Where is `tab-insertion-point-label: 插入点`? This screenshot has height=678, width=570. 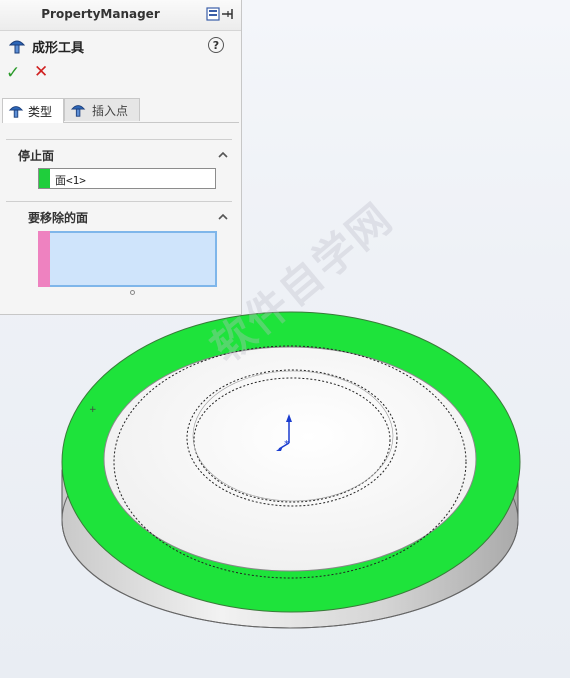 tab-insertion-point-label: 插入点 is located at coordinates (110, 110).